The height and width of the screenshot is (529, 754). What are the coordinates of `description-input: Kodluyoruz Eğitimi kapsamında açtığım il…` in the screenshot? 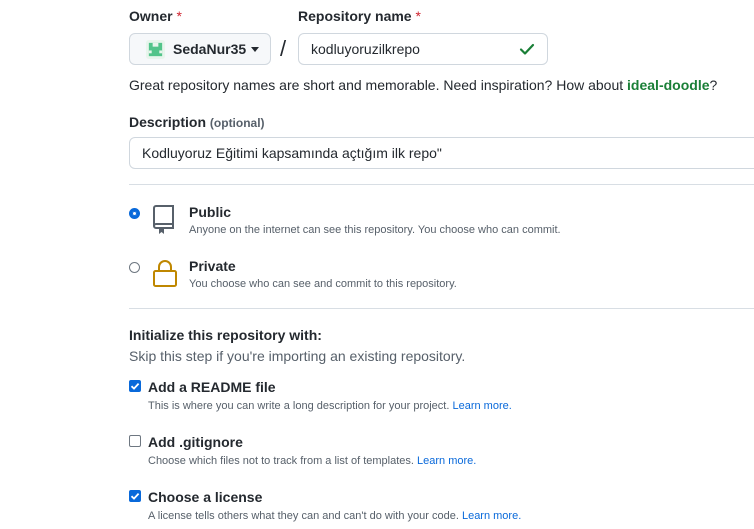 It's located at (441, 153).